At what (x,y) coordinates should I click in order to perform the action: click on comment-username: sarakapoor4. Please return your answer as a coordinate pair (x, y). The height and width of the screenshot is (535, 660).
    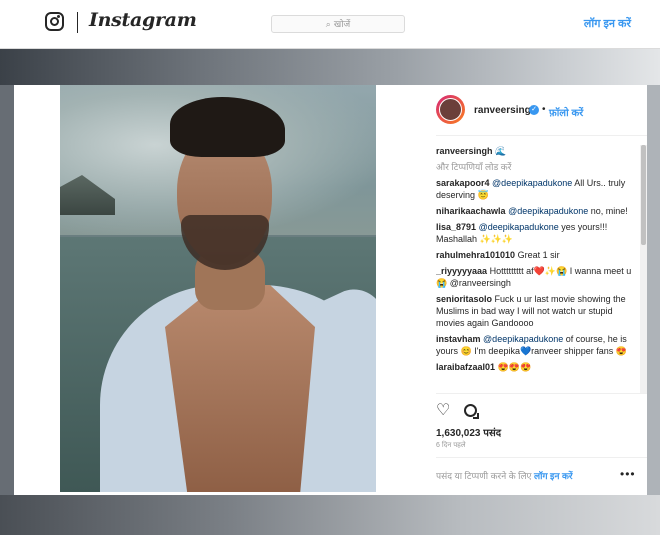
    Looking at the image, I should click on (463, 183).